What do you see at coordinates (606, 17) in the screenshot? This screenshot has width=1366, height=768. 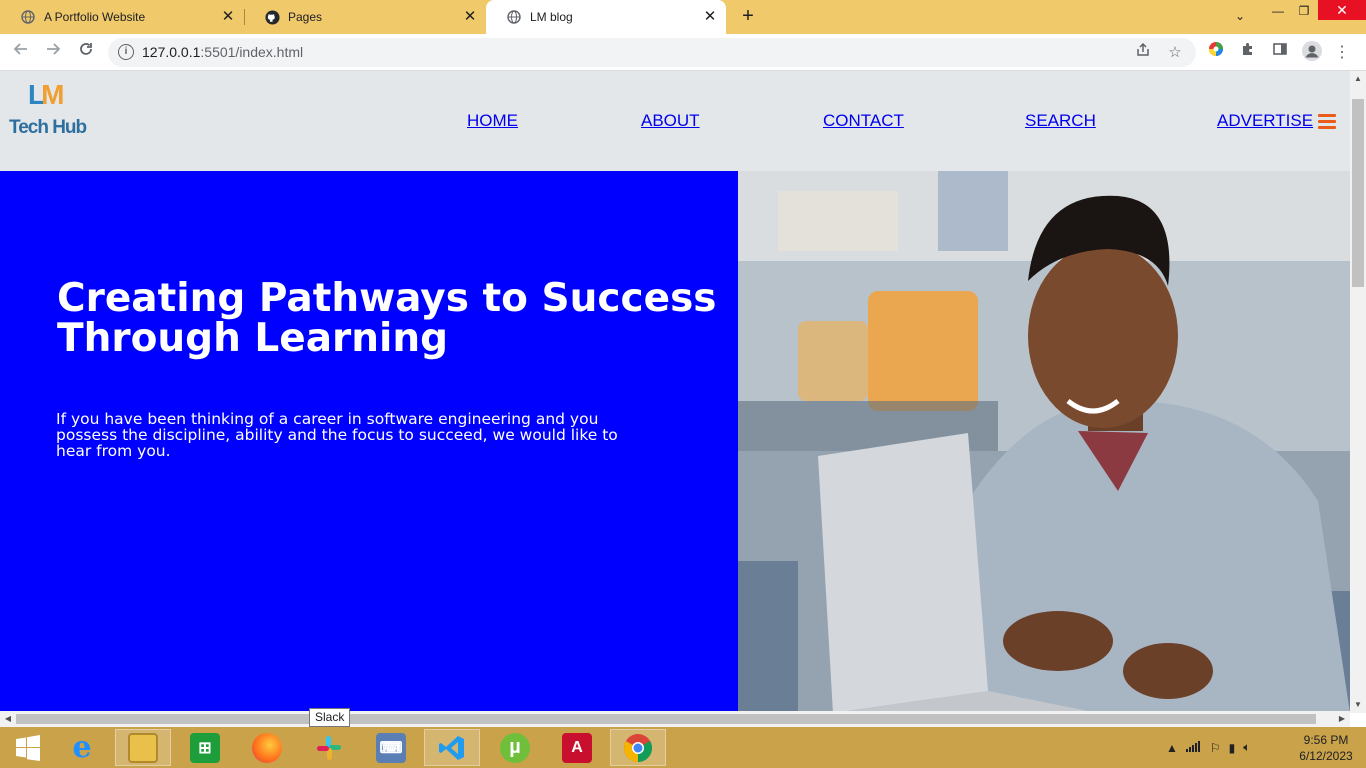 I see `tab-lm-blog: LM blog ✕` at bounding box center [606, 17].